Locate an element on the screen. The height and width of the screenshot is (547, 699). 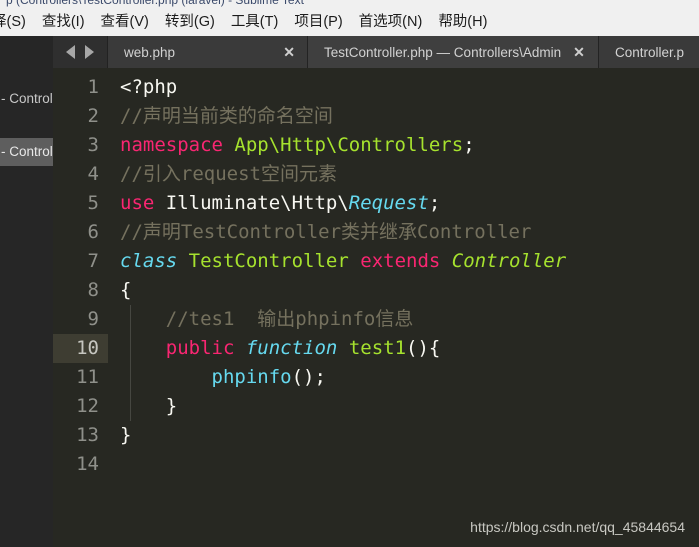
line-content: { is located at coordinates (403, 290).